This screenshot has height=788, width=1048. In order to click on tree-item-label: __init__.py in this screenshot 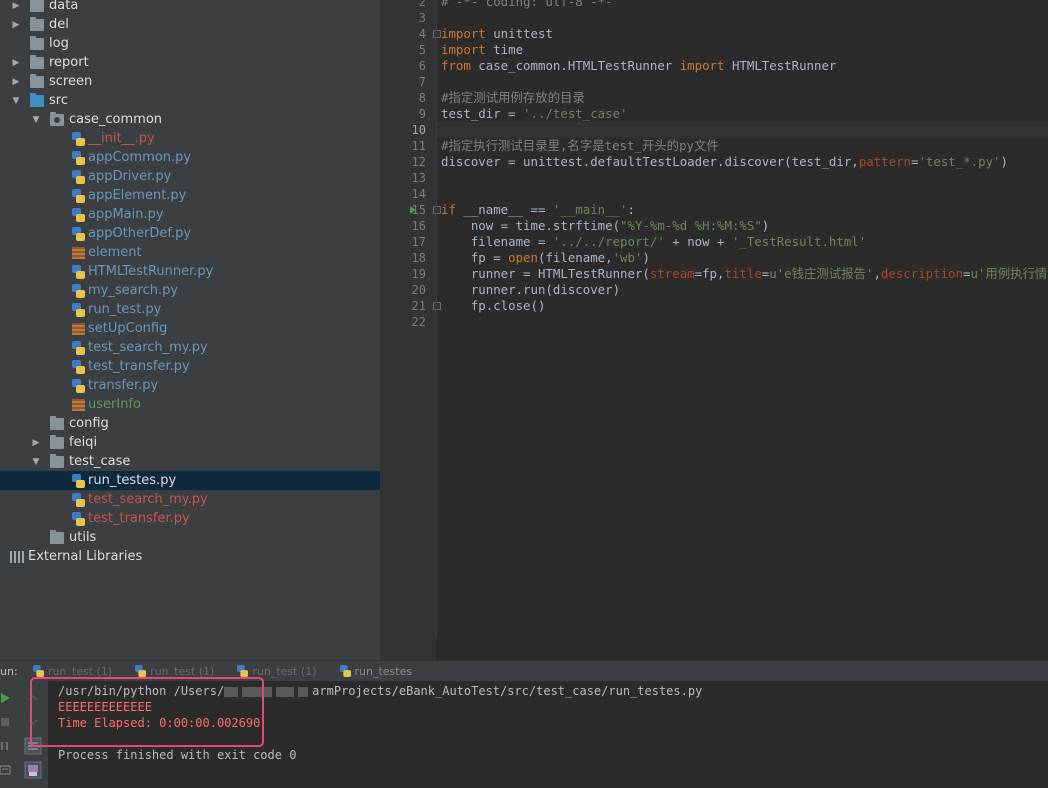, I will do `click(121, 138)`.